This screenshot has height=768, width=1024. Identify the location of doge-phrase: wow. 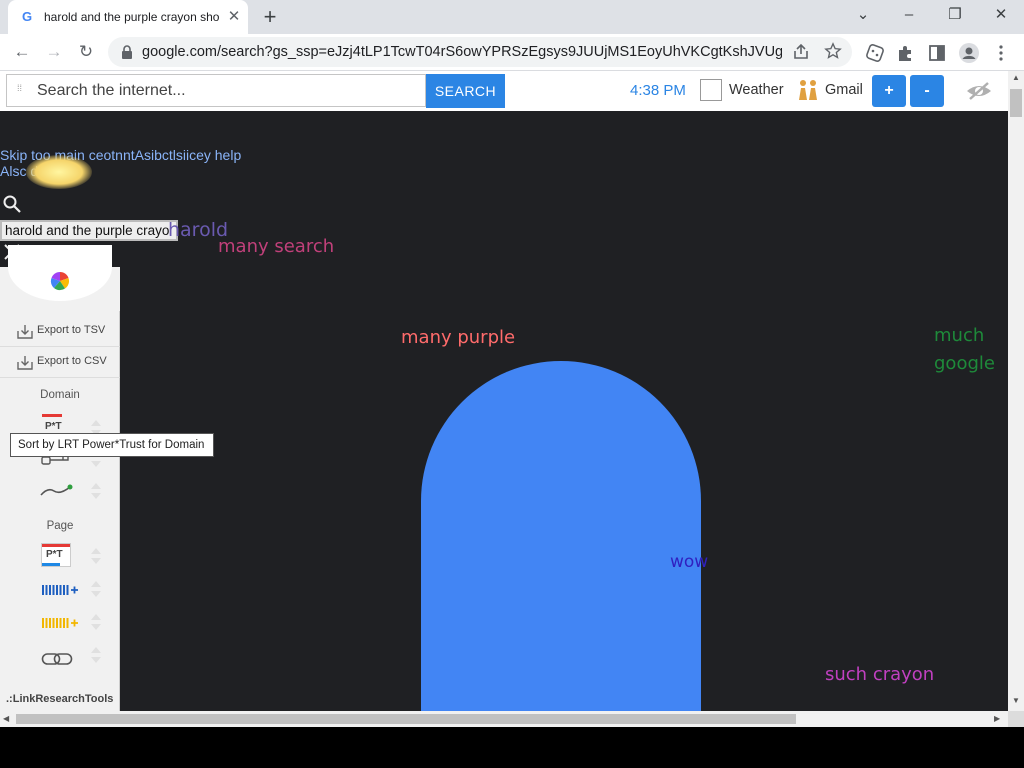
(689, 562).